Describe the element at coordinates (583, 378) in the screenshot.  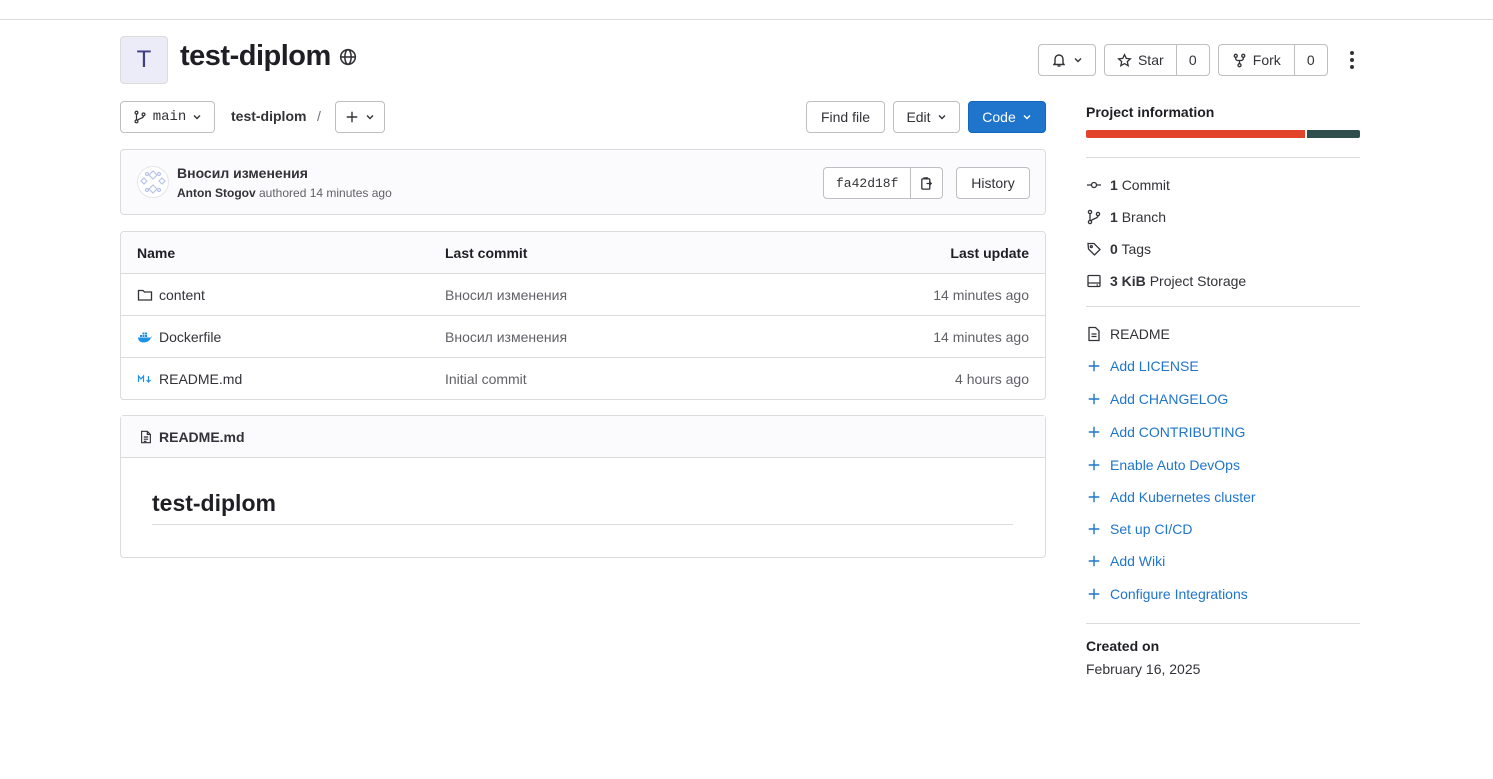
I see `table-row: README.md Initial commit 4 hours ago` at that location.